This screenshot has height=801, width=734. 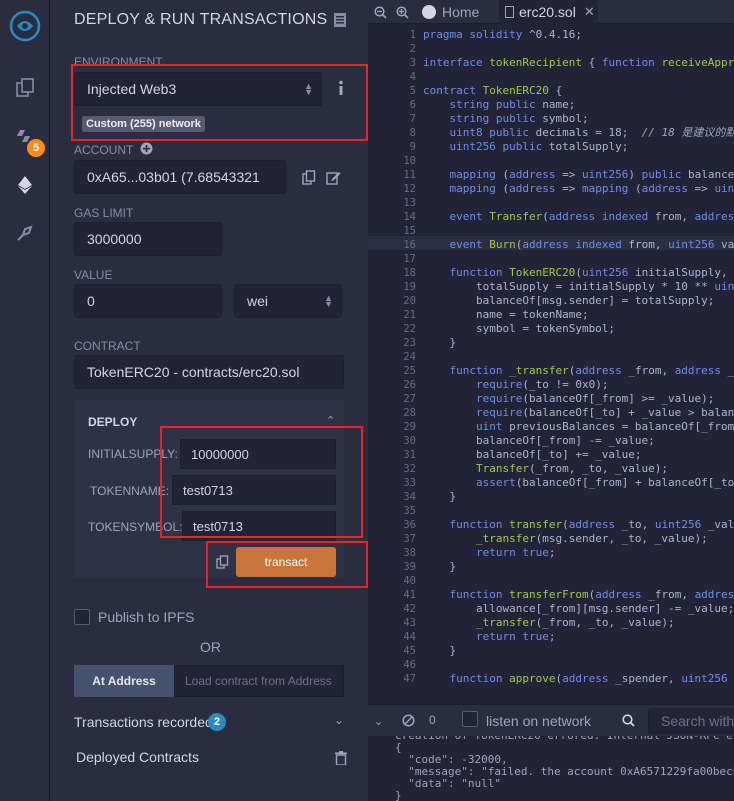 What do you see at coordinates (380, 12) in the screenshot?
I see `zoom-out-icon` at bounding box center [380, 12].